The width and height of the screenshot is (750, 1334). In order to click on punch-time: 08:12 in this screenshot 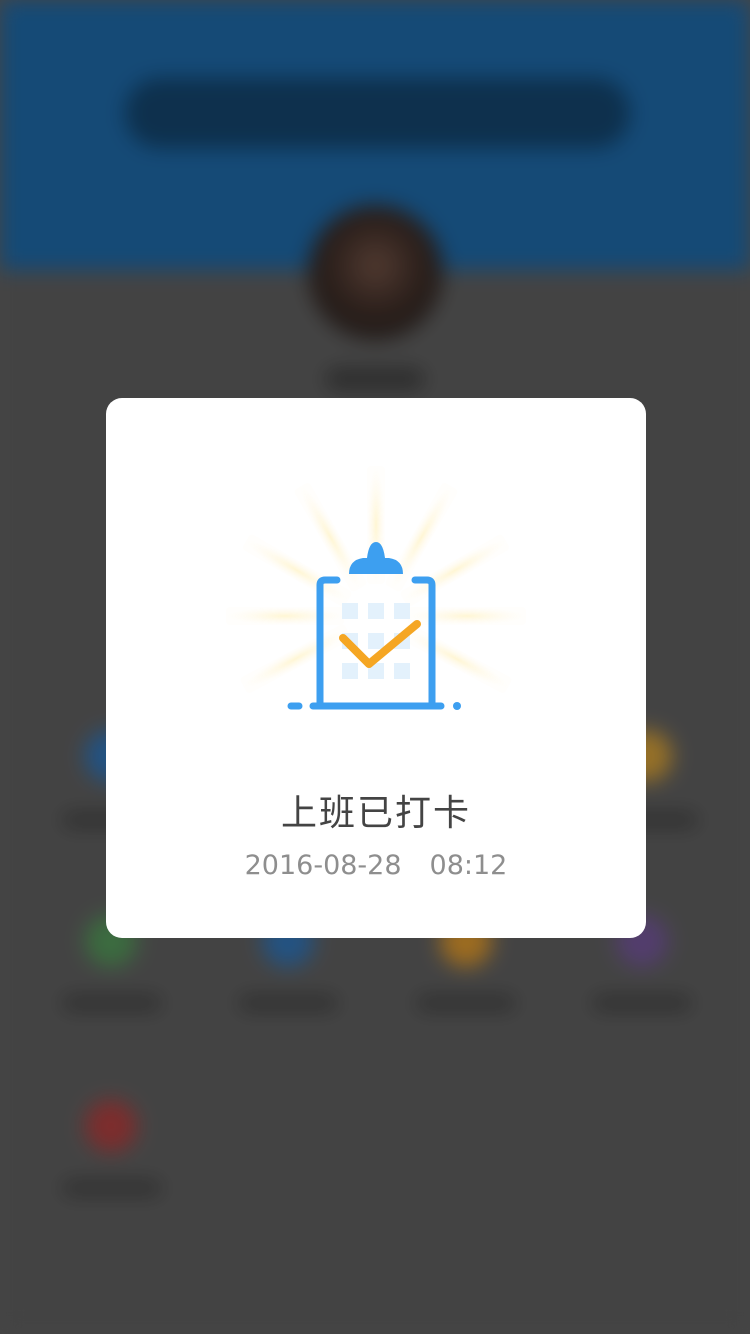, I will do `click(468, 865)`.